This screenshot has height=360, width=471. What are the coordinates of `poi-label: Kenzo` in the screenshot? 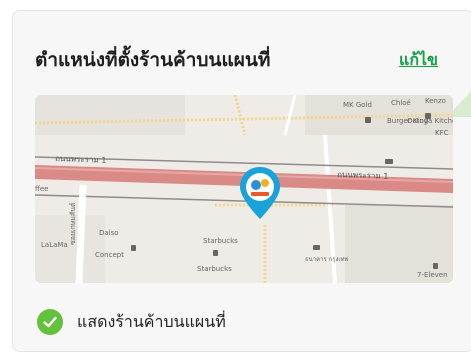 It's located at (435, 101).